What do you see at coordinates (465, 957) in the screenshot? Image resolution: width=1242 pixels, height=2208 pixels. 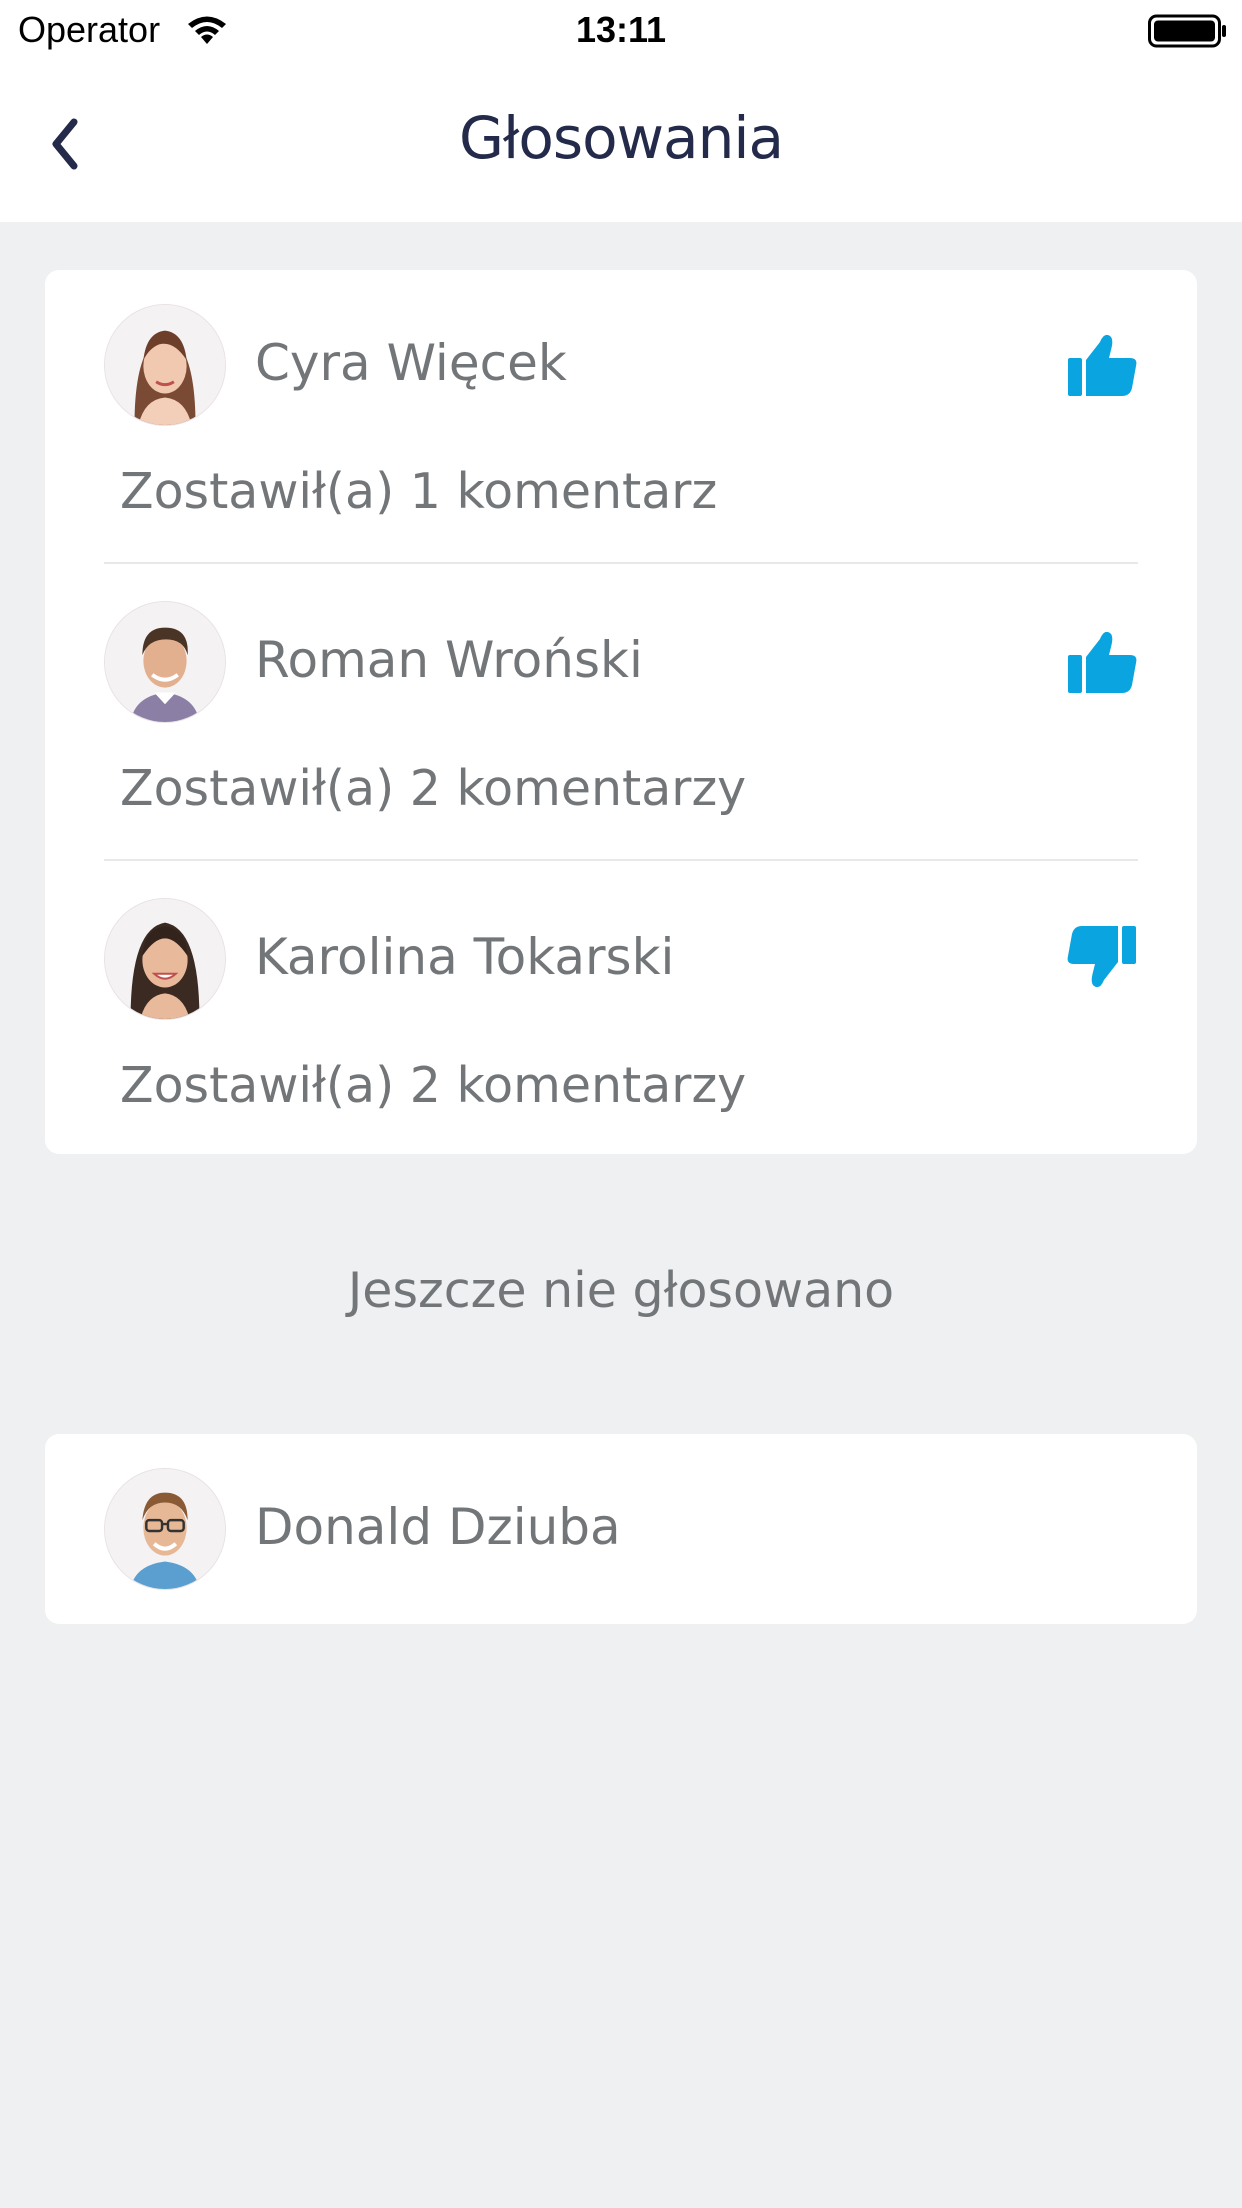 I see `voter-name: Karolina Tokarski` at bounding box center [465, 957].